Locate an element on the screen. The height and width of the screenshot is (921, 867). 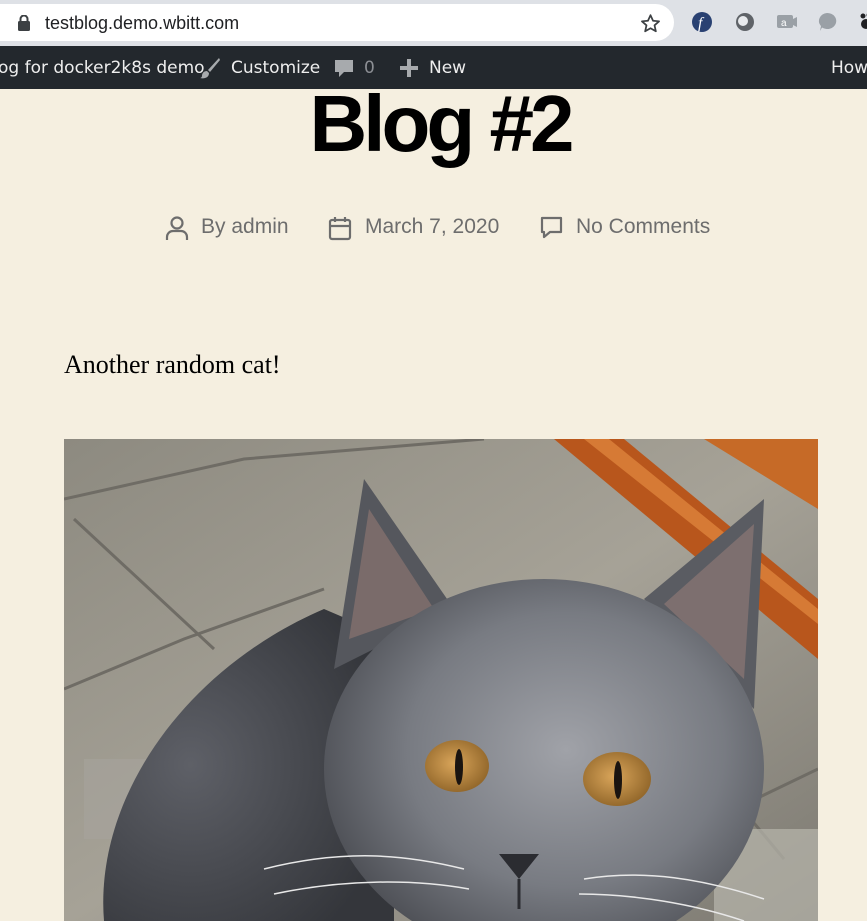
user-icon is located at coordinates (177, 228).